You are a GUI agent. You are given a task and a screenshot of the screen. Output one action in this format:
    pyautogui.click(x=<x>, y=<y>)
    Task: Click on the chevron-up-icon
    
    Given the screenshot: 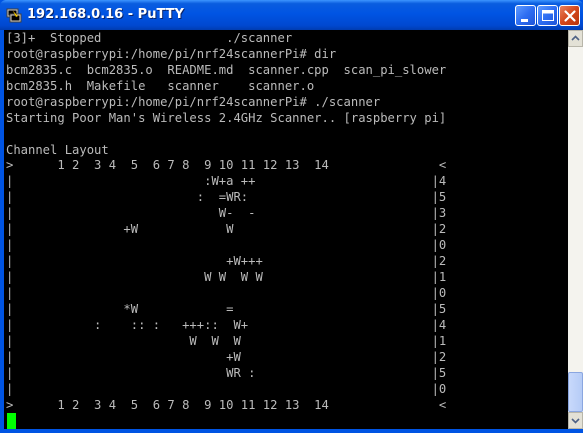 What is the action you would take?
    pyautogui.click(x=575, y=38)
    